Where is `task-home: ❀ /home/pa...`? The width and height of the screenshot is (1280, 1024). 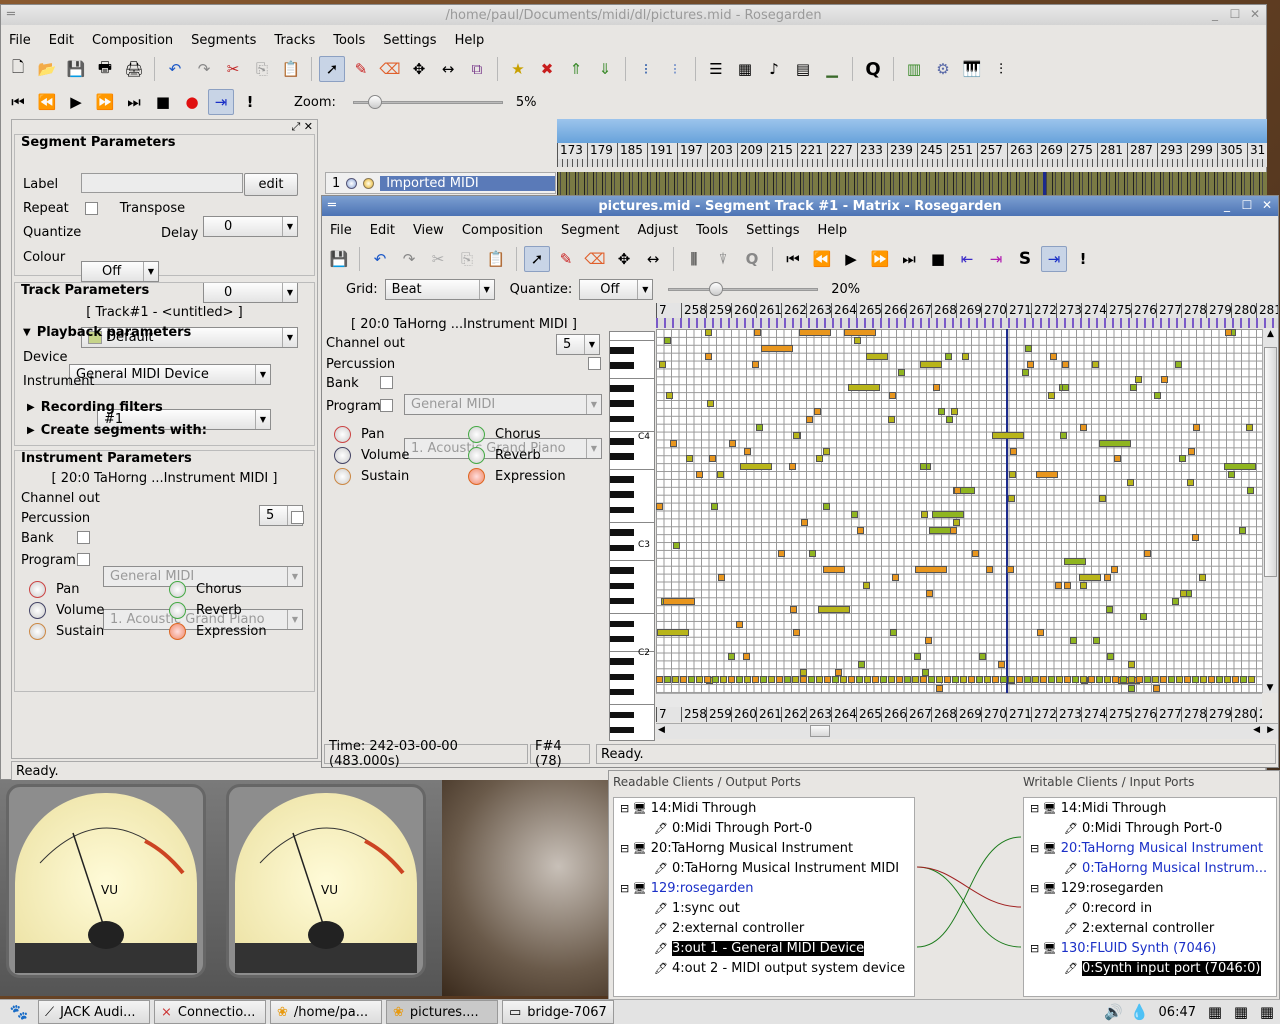
task-home: ❀ /home/pa... is located at coordinates (326, 1012).